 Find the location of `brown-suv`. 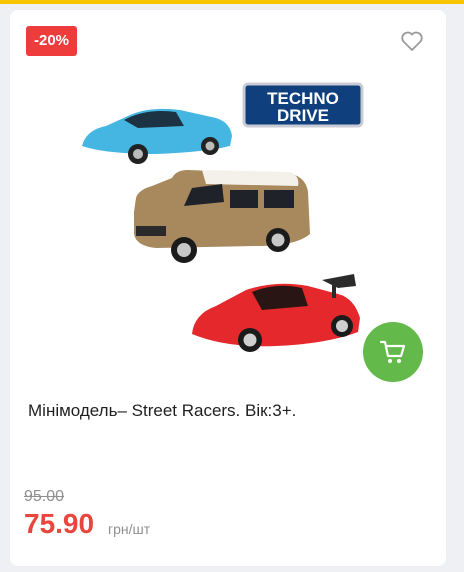

brown-suv is located at coordinates (222, 216).